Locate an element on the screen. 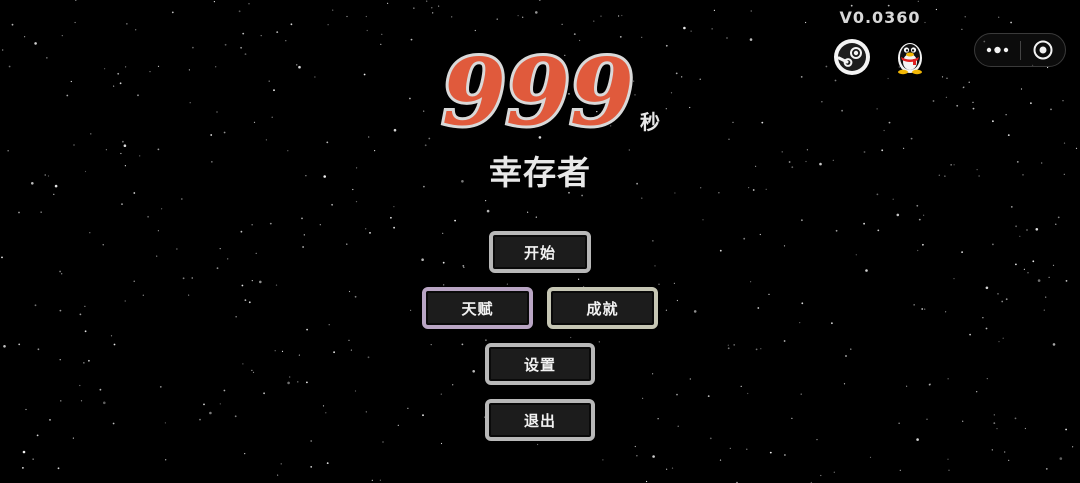  achievement-button: 成就 is located at coordinates (602, 308).